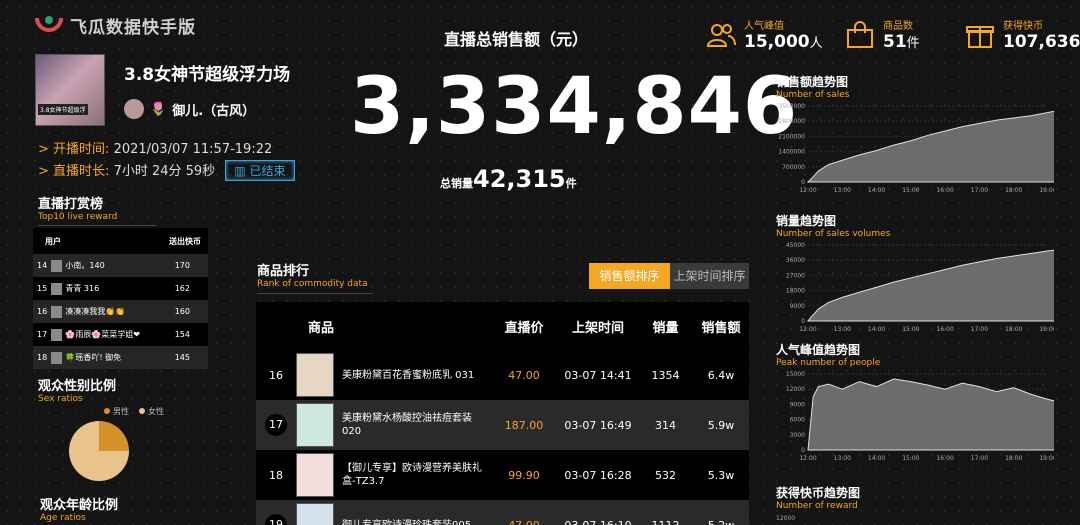 Image resolution: width=1080 pixels, height=525 pixels. I want to click on product-sales: 5.2w, so click(721, 521).